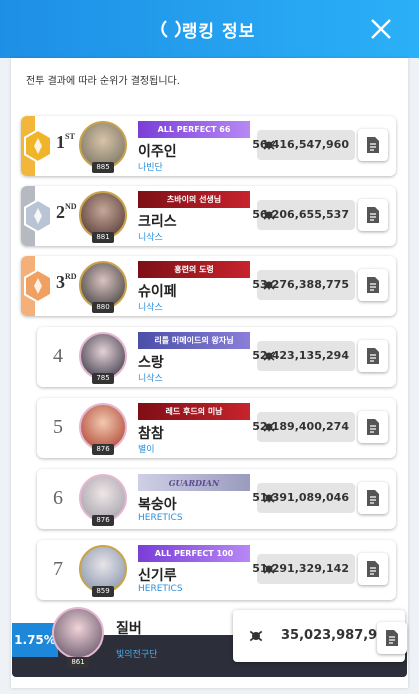 This screenshot has height=694, width=419. I want to click on skull-icon, so click(256, 636).